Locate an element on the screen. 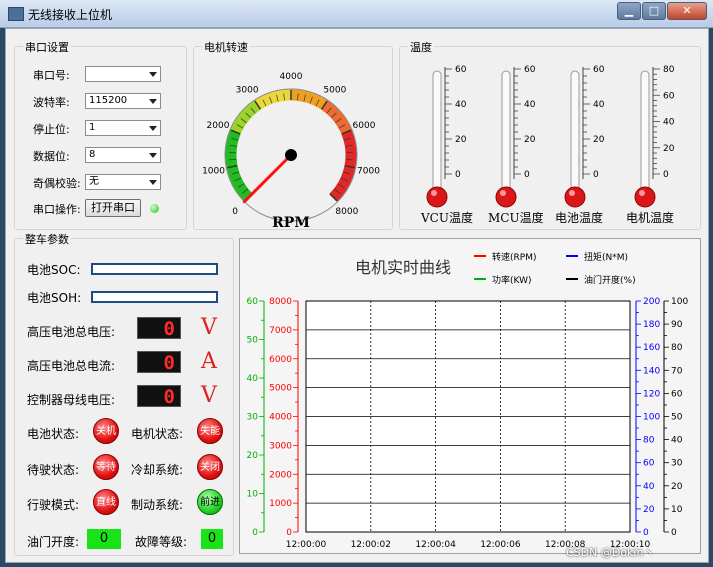  minimize-button: ▁ is located at coordinates (629, 11).